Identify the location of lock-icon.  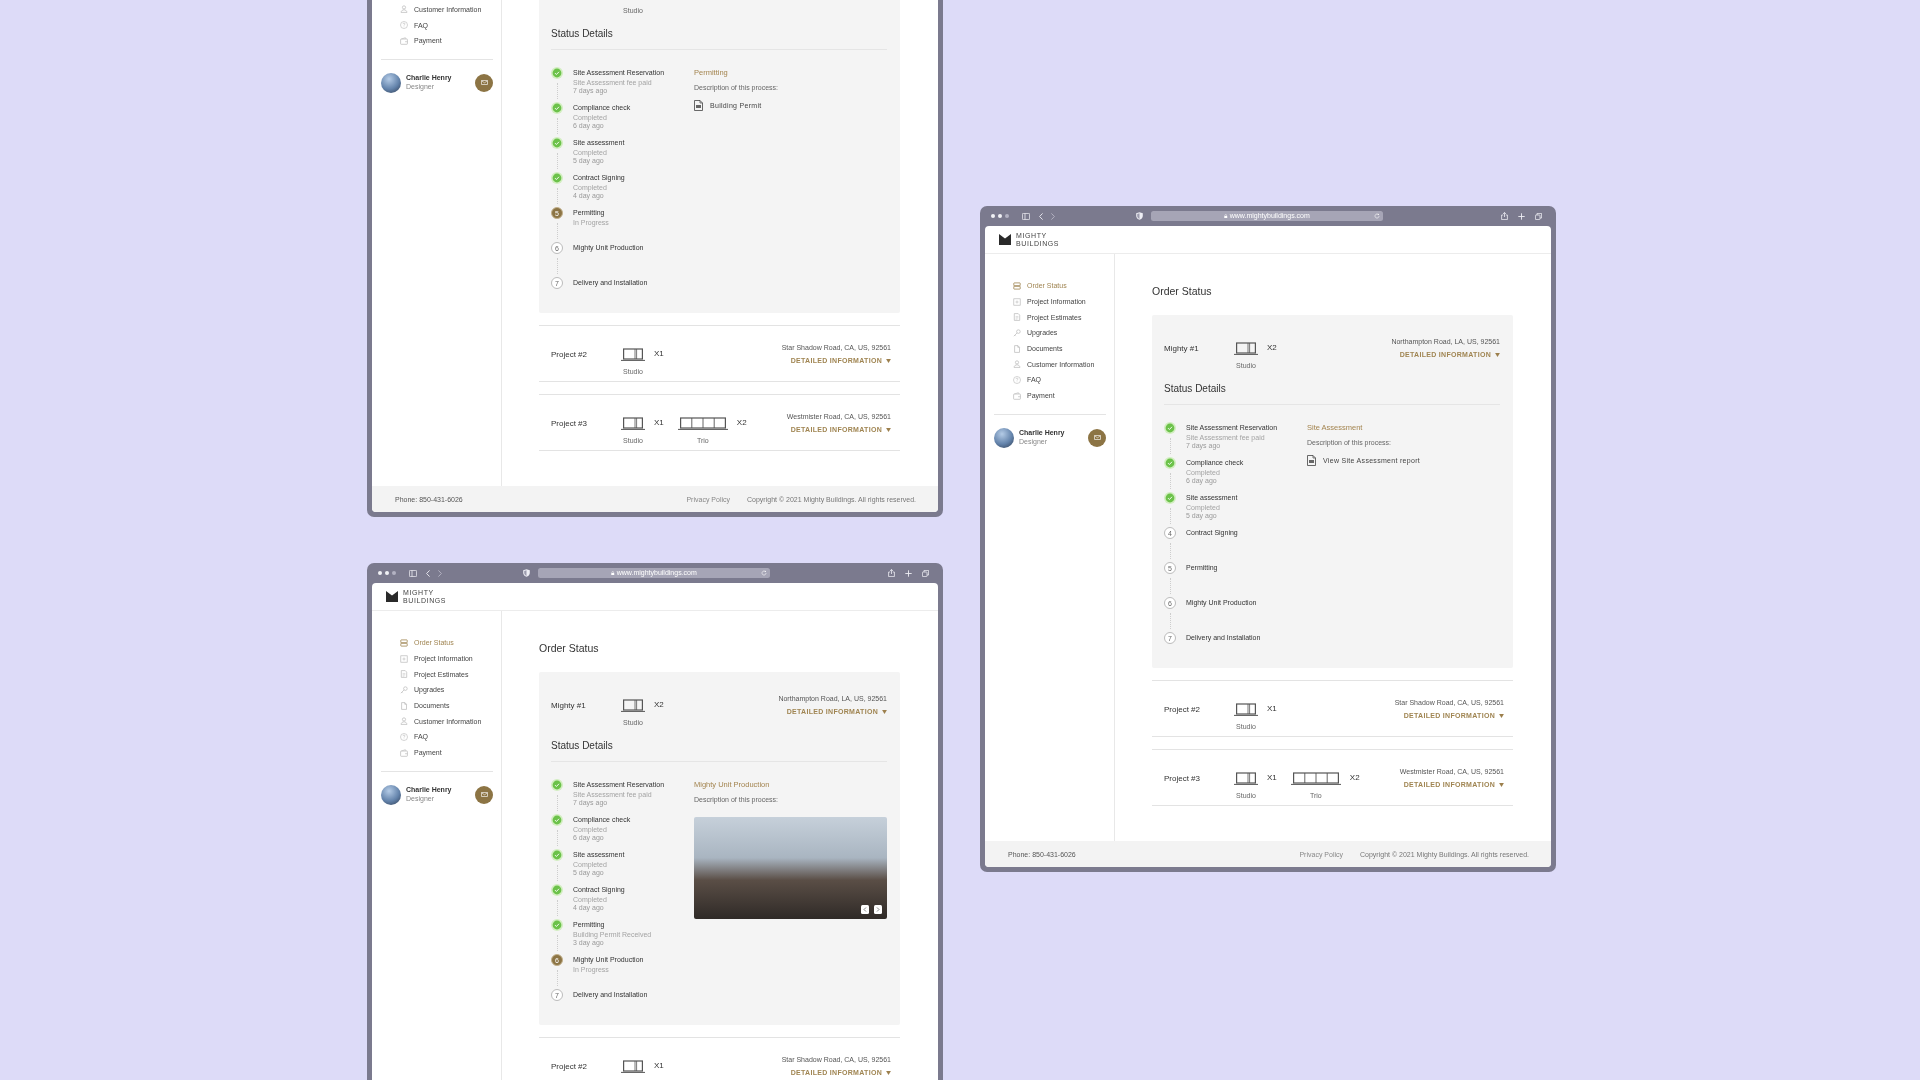
(613, 573).